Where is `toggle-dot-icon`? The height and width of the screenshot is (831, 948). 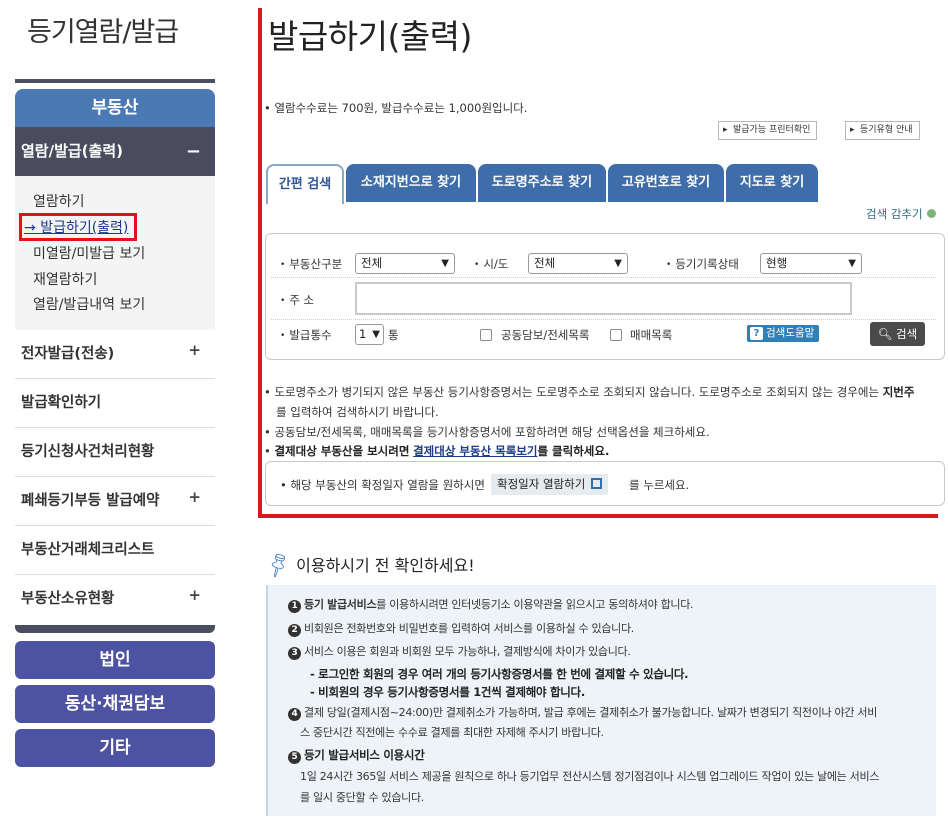
toggle-dot-icon is located at coordinates (931, 213).